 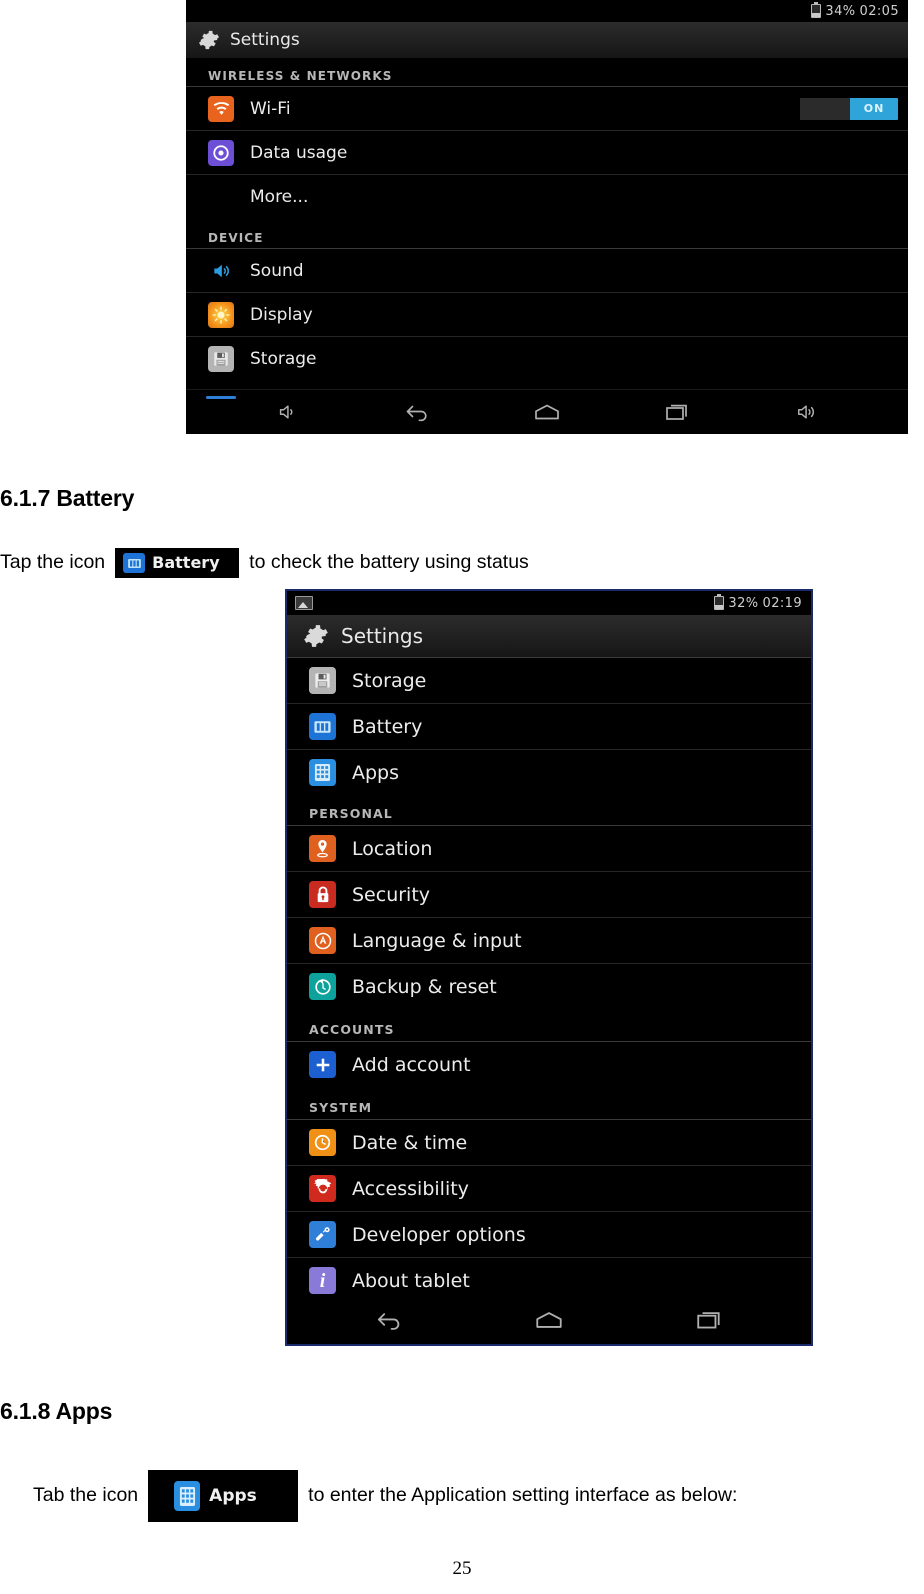 What do you see at coordinates (322, 1234) in the screenshot?
I see `developer-options-icon` at bounding box center [322, 1234].